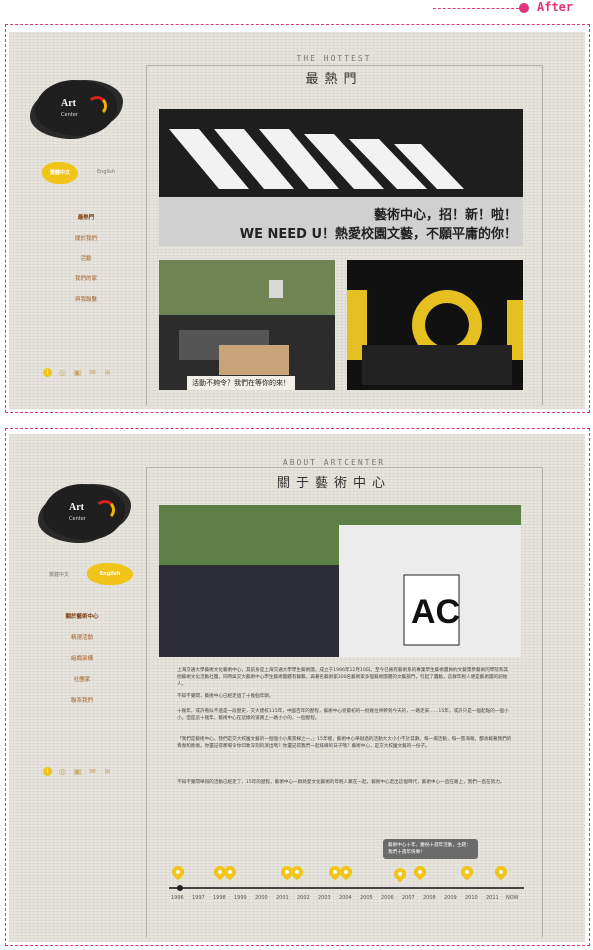 This screenshot has width=593, height=950. What do you see at coordinates (430, 849) in the screenshot?
I see `timeline-tooltip: 藝術中心十年，慶祝十週年活動，主題：我們十週年快樂！` at bounding box center [430, 849].